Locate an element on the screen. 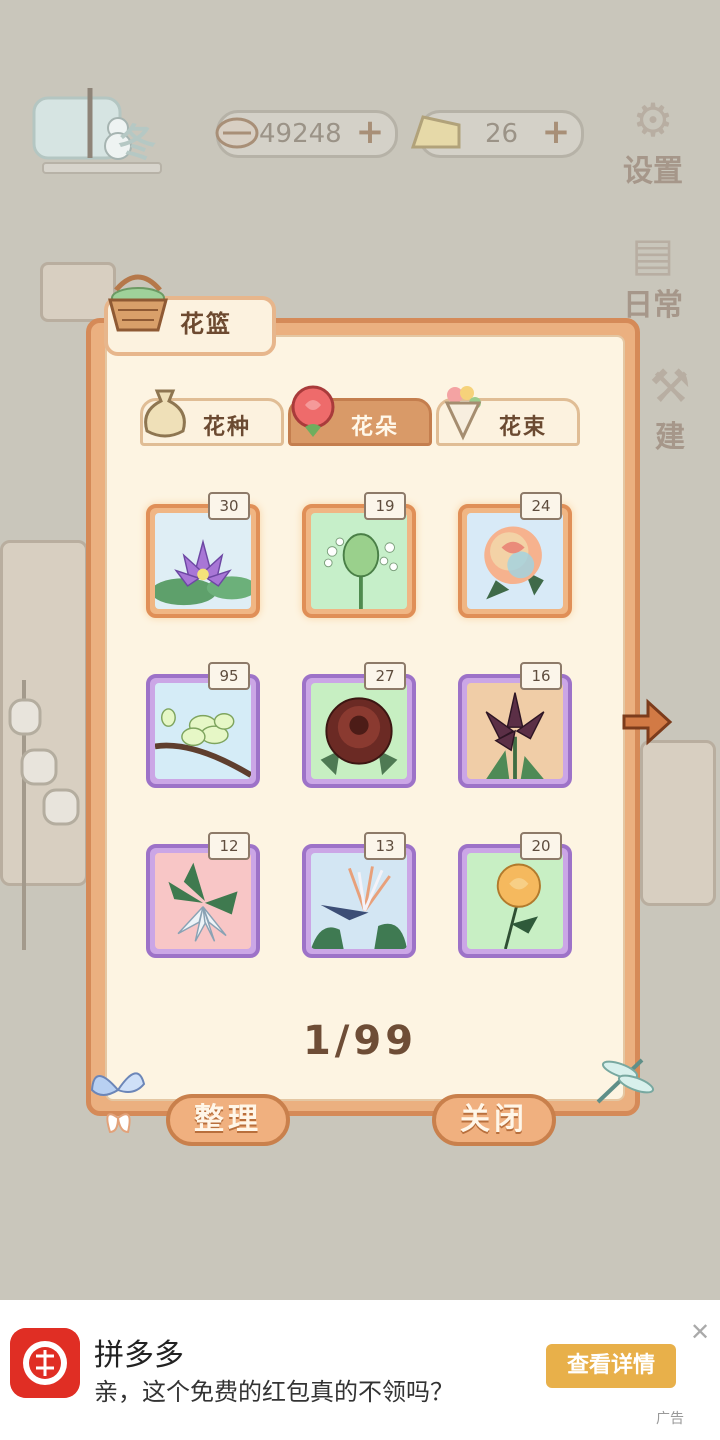  flower-item-magnolia-branch: 95 is located at coordinates (203, 725).